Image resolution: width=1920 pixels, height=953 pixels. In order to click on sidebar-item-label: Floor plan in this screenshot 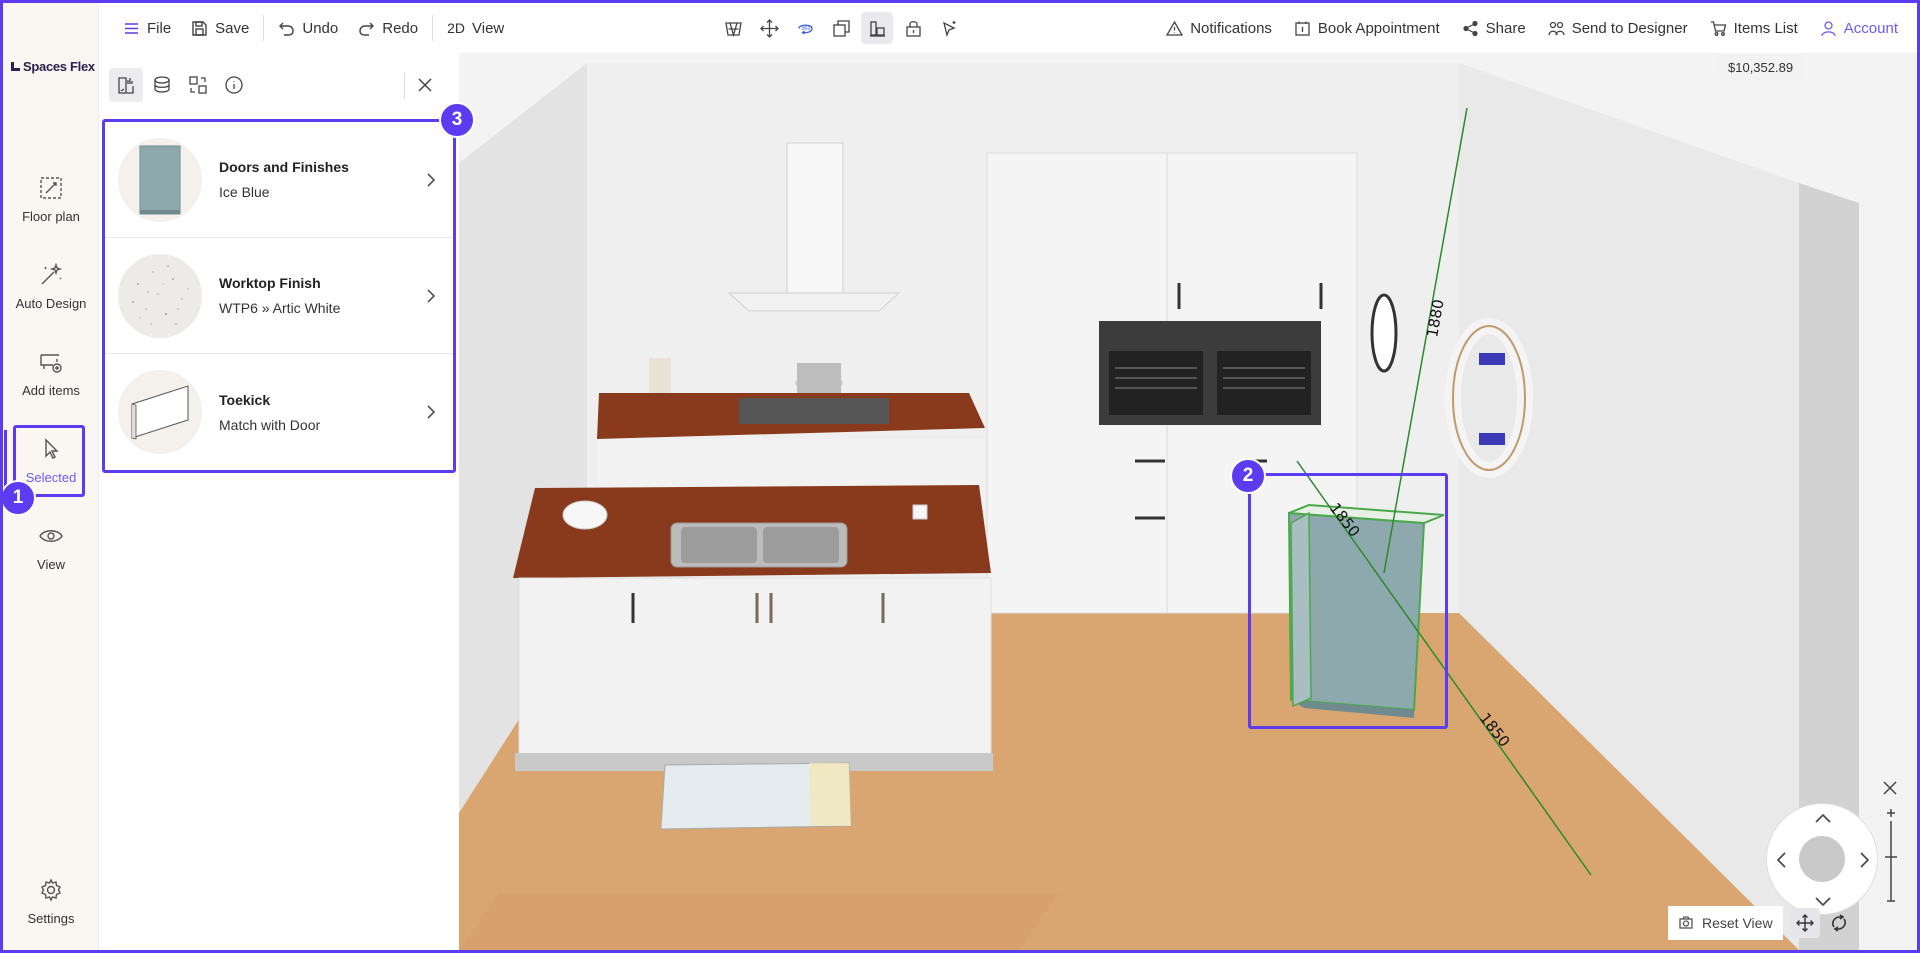, I will do `click(51, 216)`.